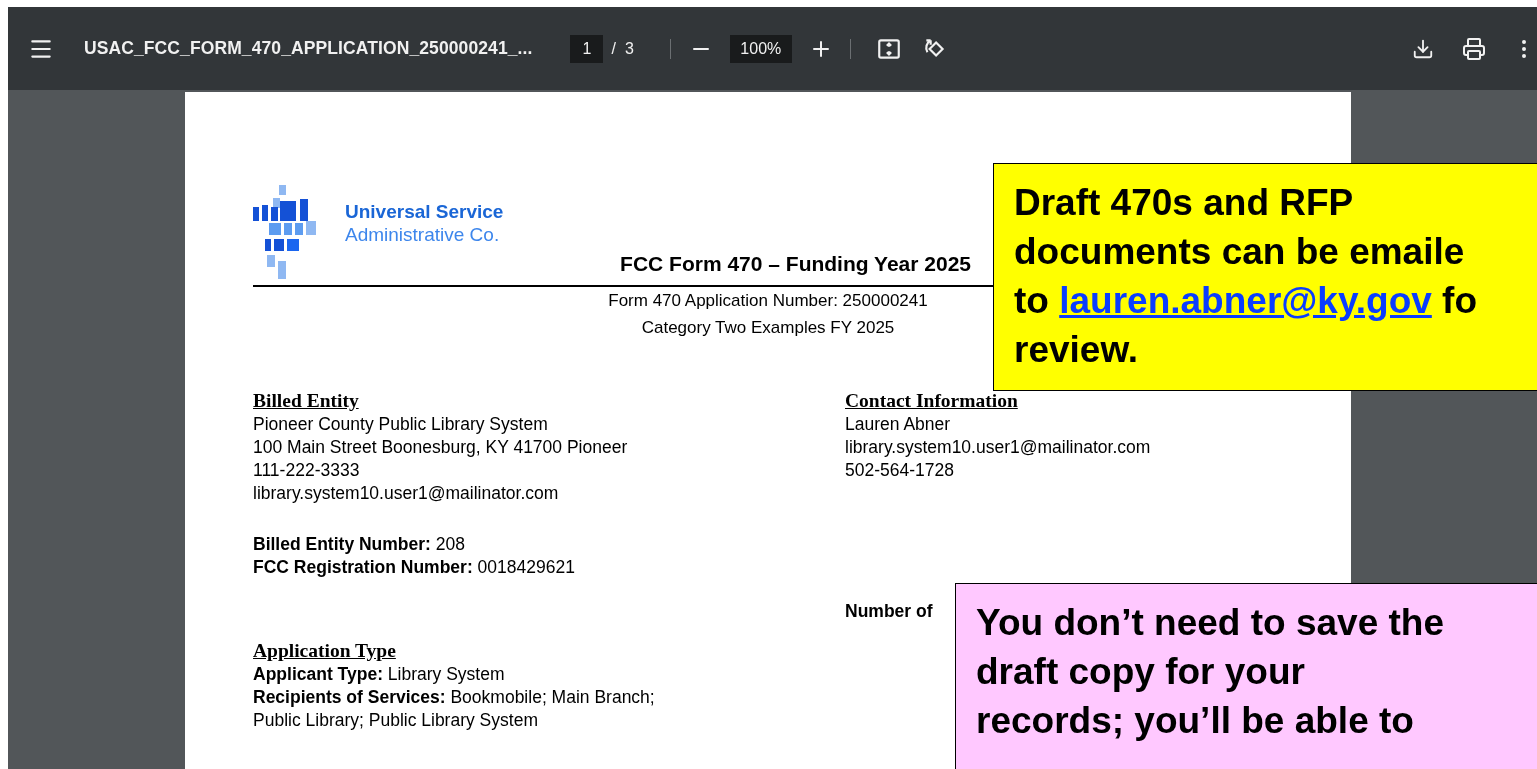 The image size is (1537, 769). Describe the element at coordinates (768, 301) in the screenshot. I see `form-subtitle: Form 470 Application Number: 250000241` at that location.